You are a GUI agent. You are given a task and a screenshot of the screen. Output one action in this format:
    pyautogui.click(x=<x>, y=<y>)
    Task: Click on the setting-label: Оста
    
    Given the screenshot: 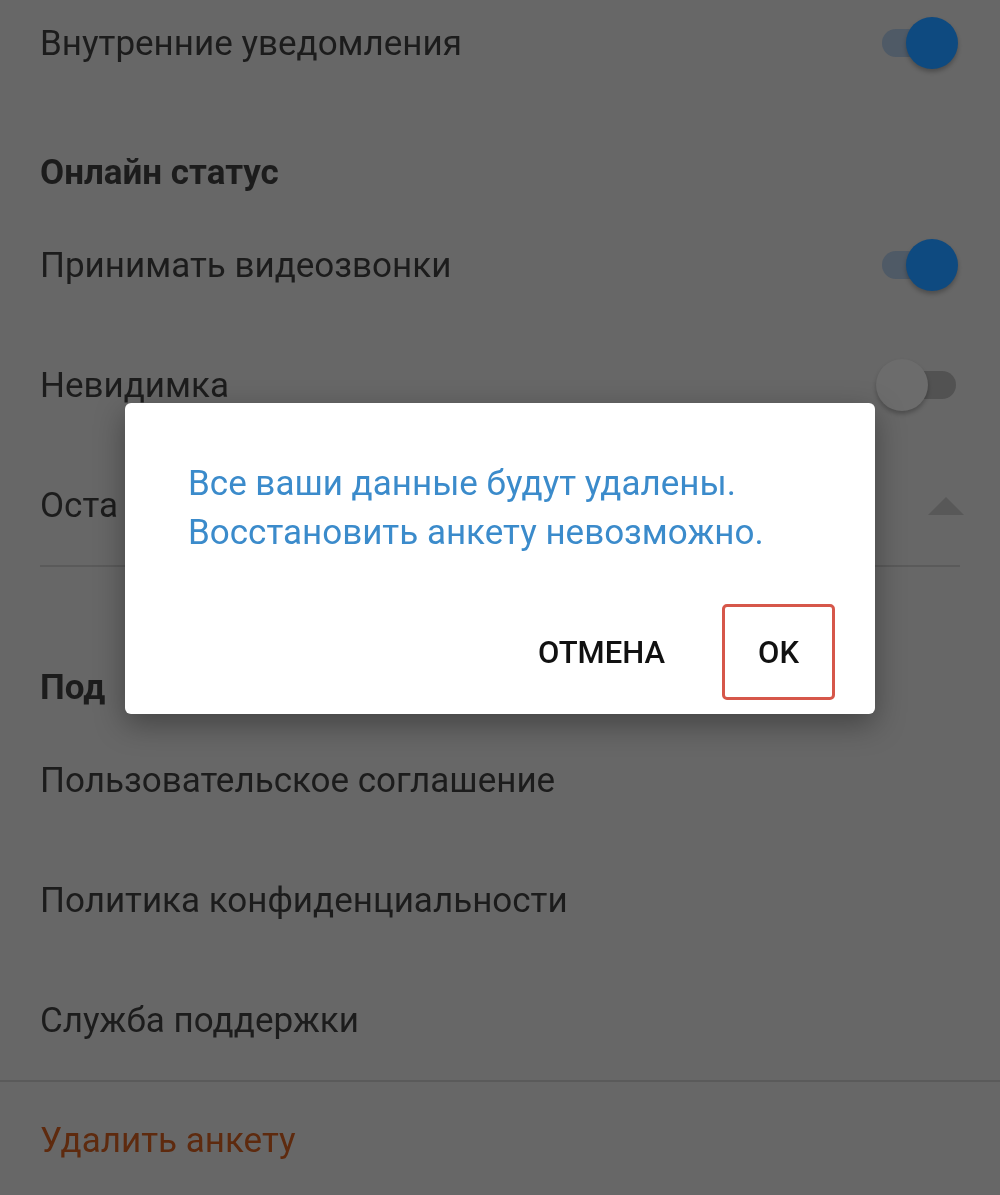 What is the action you would take?
    pyautogui.click(x=79, y=505)
    